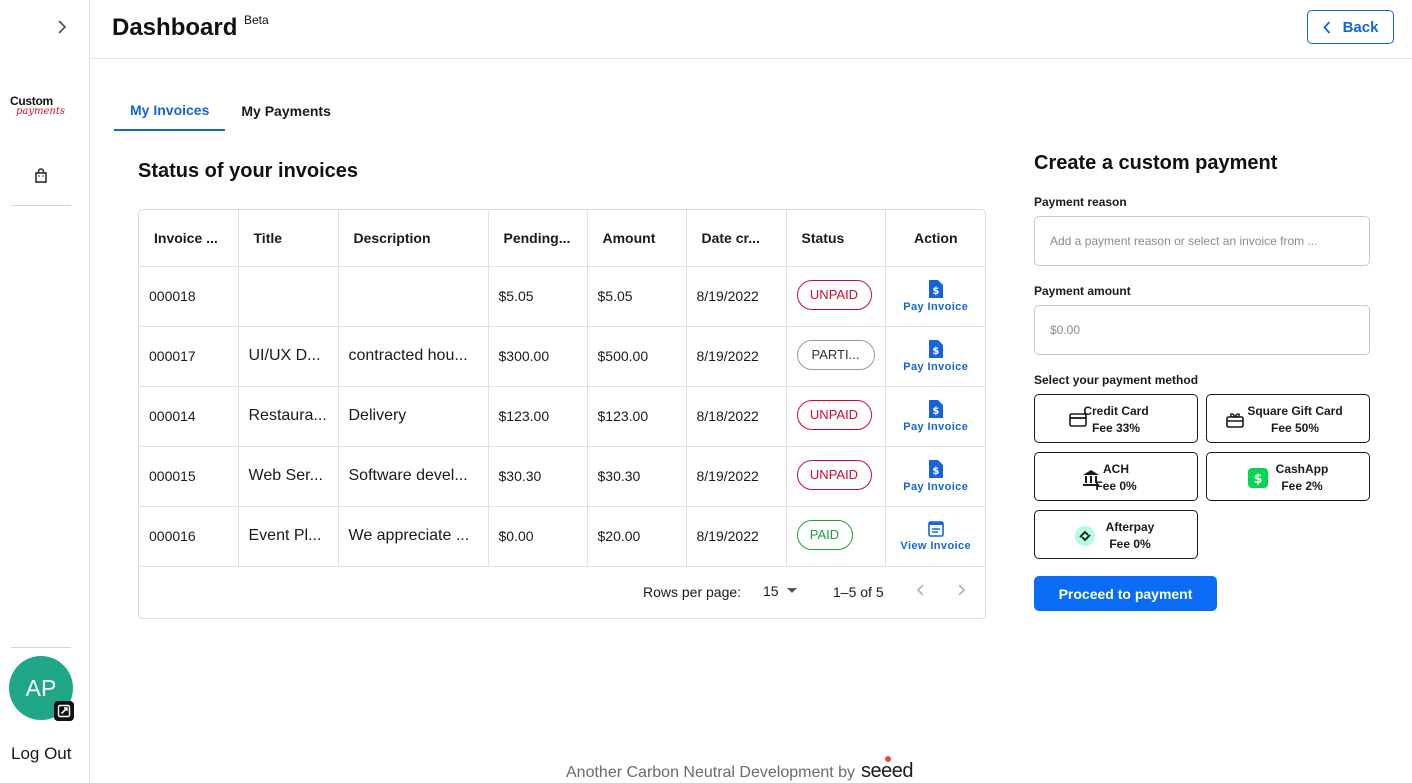  What do you see at coordinates (637, 356) in the screenshot?
I see `cell-amount: $500.00` at bounding box center [637, 356].